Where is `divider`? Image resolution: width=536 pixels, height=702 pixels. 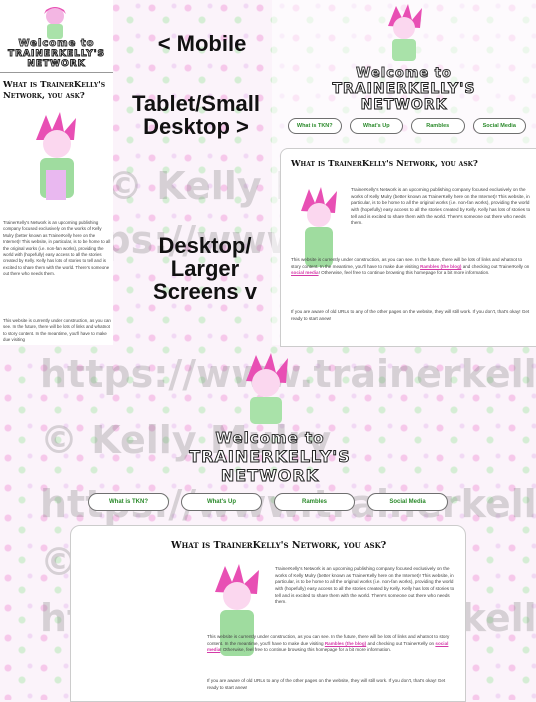 divider is located at coordinates (56, 72).